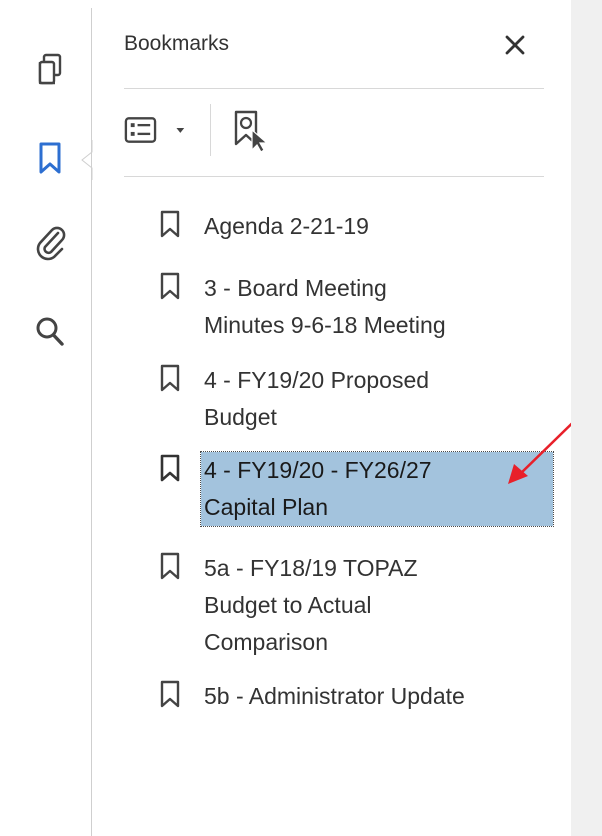  I want to click on search-icon, so click(50, 332).